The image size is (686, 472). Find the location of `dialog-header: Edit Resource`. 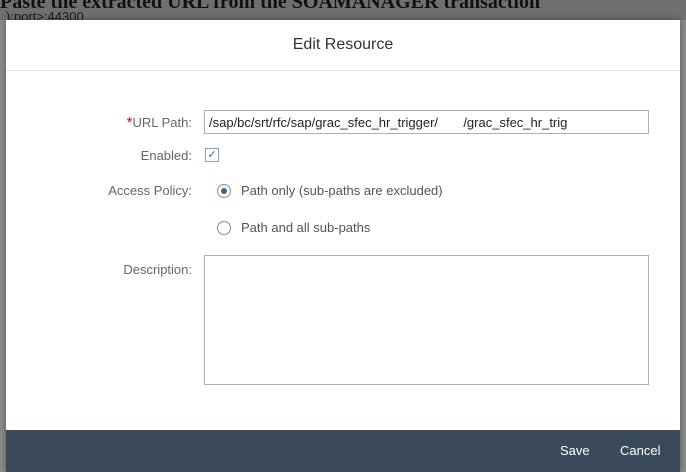

dialog-header: Edit Resource is located at coordinates (343, 45).